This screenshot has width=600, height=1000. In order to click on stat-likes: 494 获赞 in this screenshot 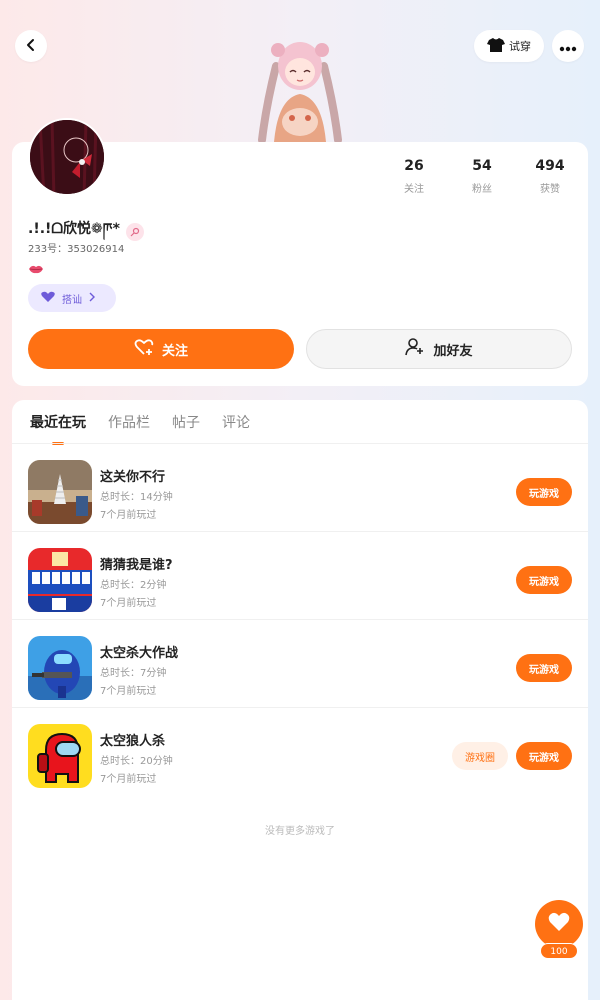, I will do `click(550, 176)`.